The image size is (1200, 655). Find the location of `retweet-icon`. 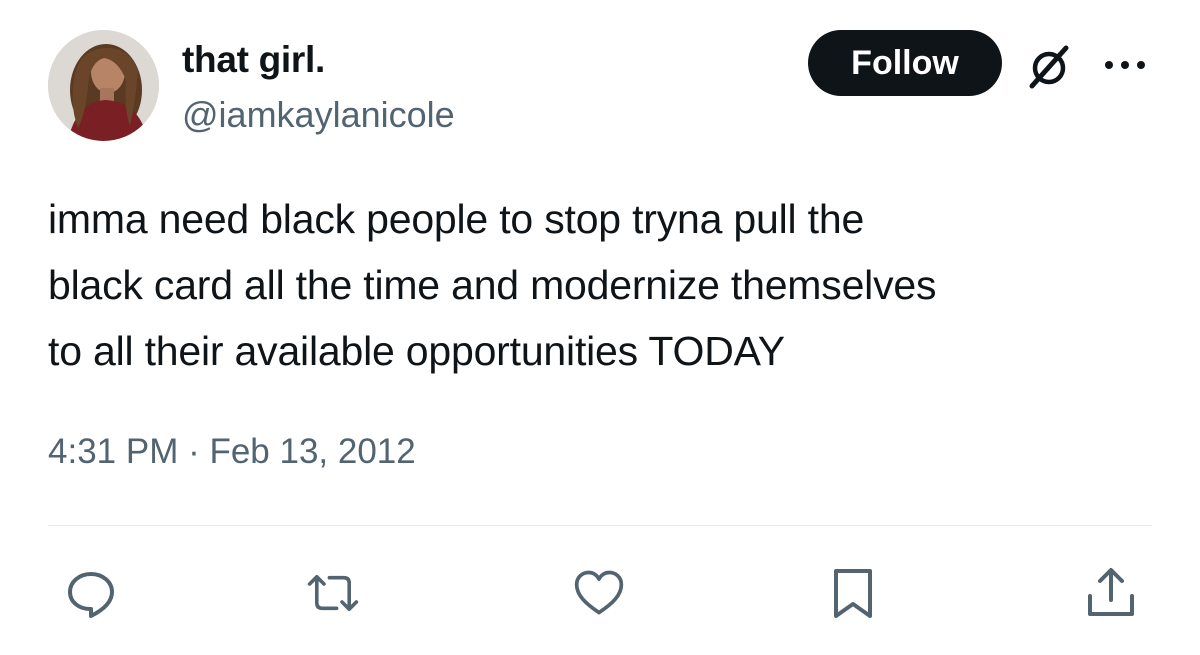

retweet-icon is located at coordinates (333, 593).